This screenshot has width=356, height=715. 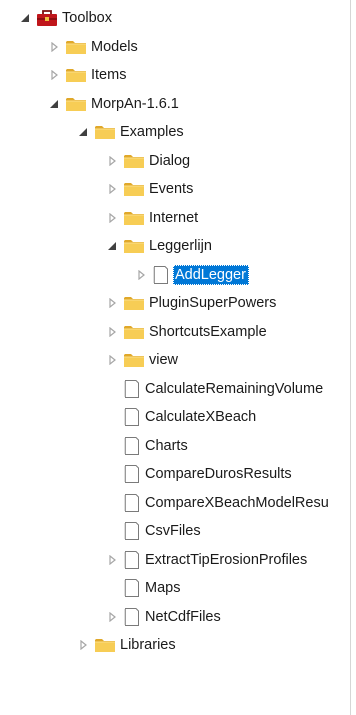 I want to click on tree-item: CompareXBeachModelResu, so click(x=175, y=503).